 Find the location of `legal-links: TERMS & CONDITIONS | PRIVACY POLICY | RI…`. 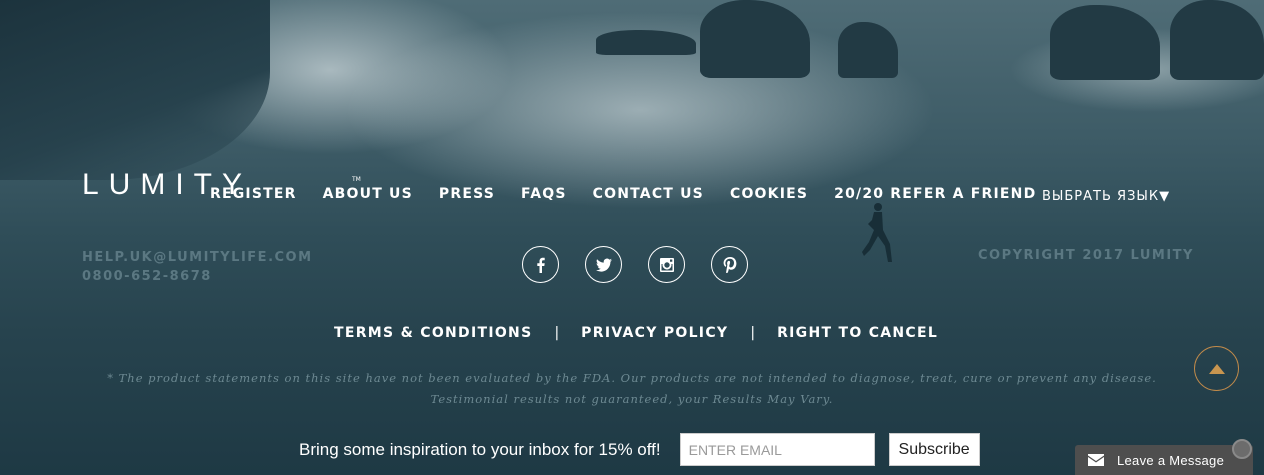

legal-links: TERMS & CONDITIONS | PRIVACY POLICY | RI… is located at coordinates (636, 333).